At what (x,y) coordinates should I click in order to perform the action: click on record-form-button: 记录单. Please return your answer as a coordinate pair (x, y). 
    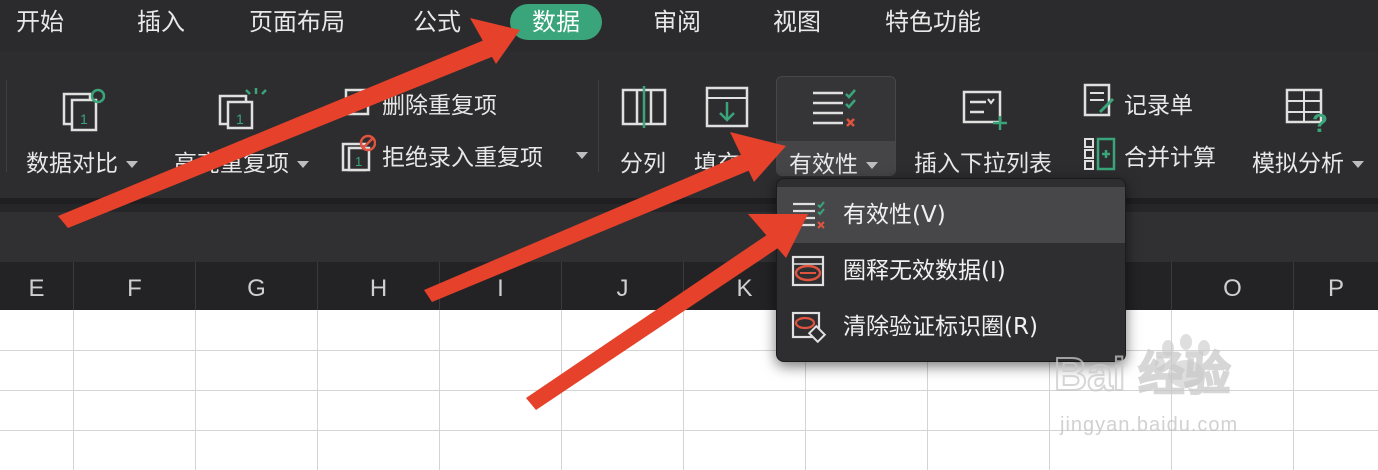
    Looking at the image, I should click on (1147, 100).